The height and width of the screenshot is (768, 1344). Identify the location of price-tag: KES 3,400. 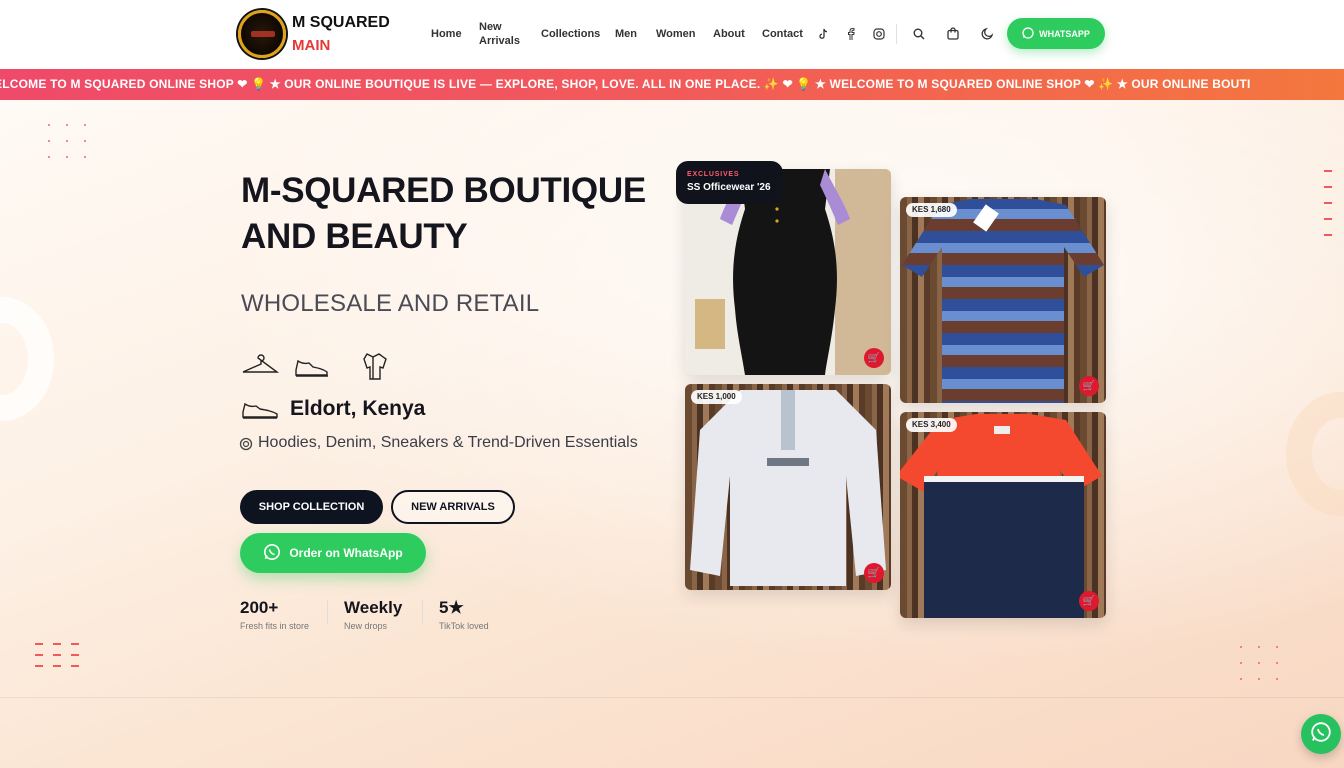
(931, 425).